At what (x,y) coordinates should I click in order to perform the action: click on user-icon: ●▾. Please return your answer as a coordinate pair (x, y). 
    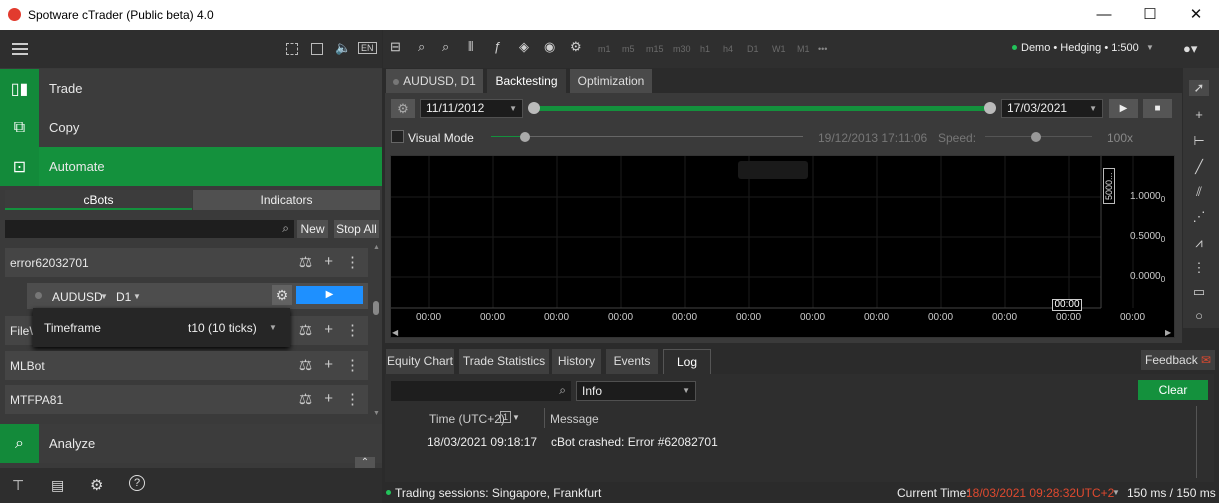
    Looking at the image, I should click on (1190, 49).